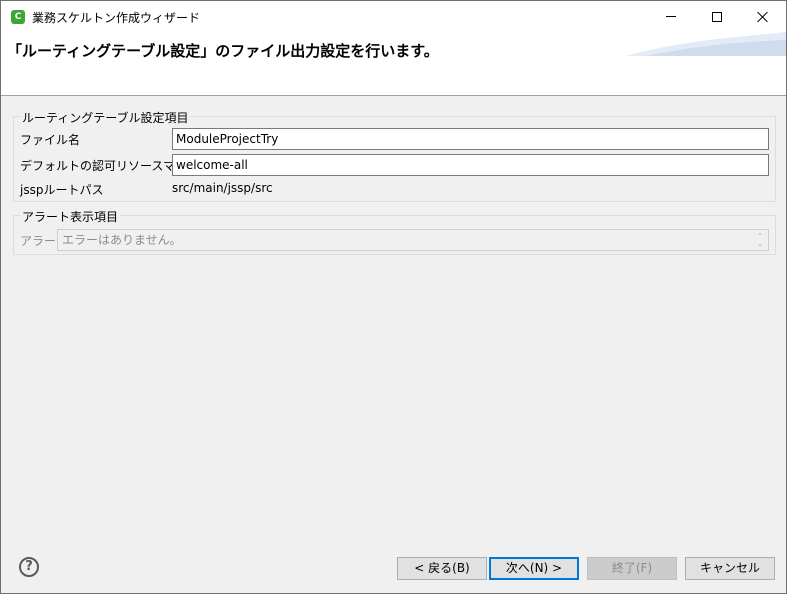  Describe the element at coordinates (29, 567) in the screenshot. I see `help-icon: ?` at that location.